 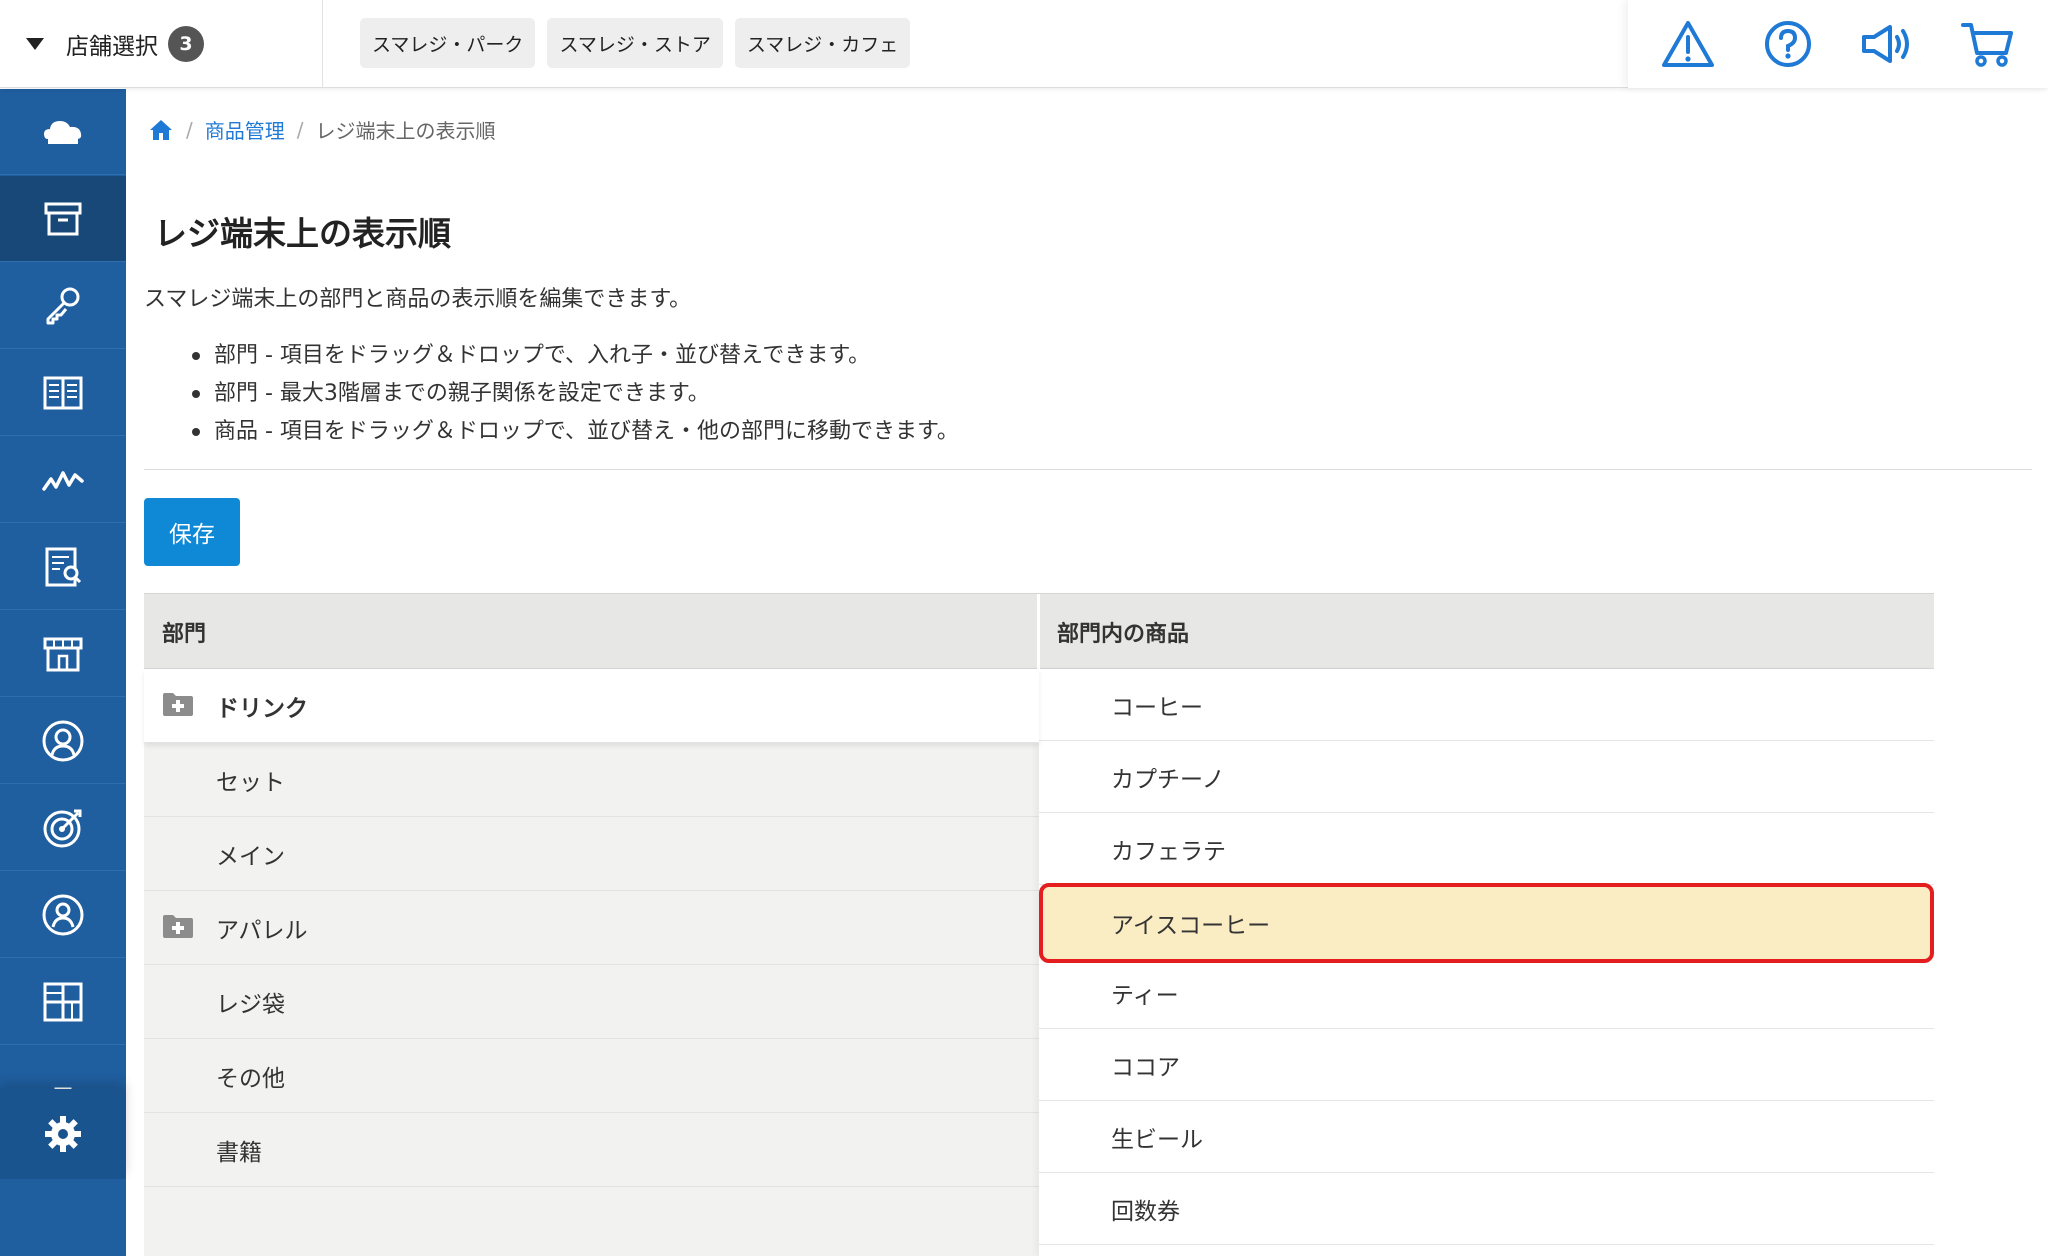 I want to click on product-row: 生ビール, so click(x=1486, y=1137).